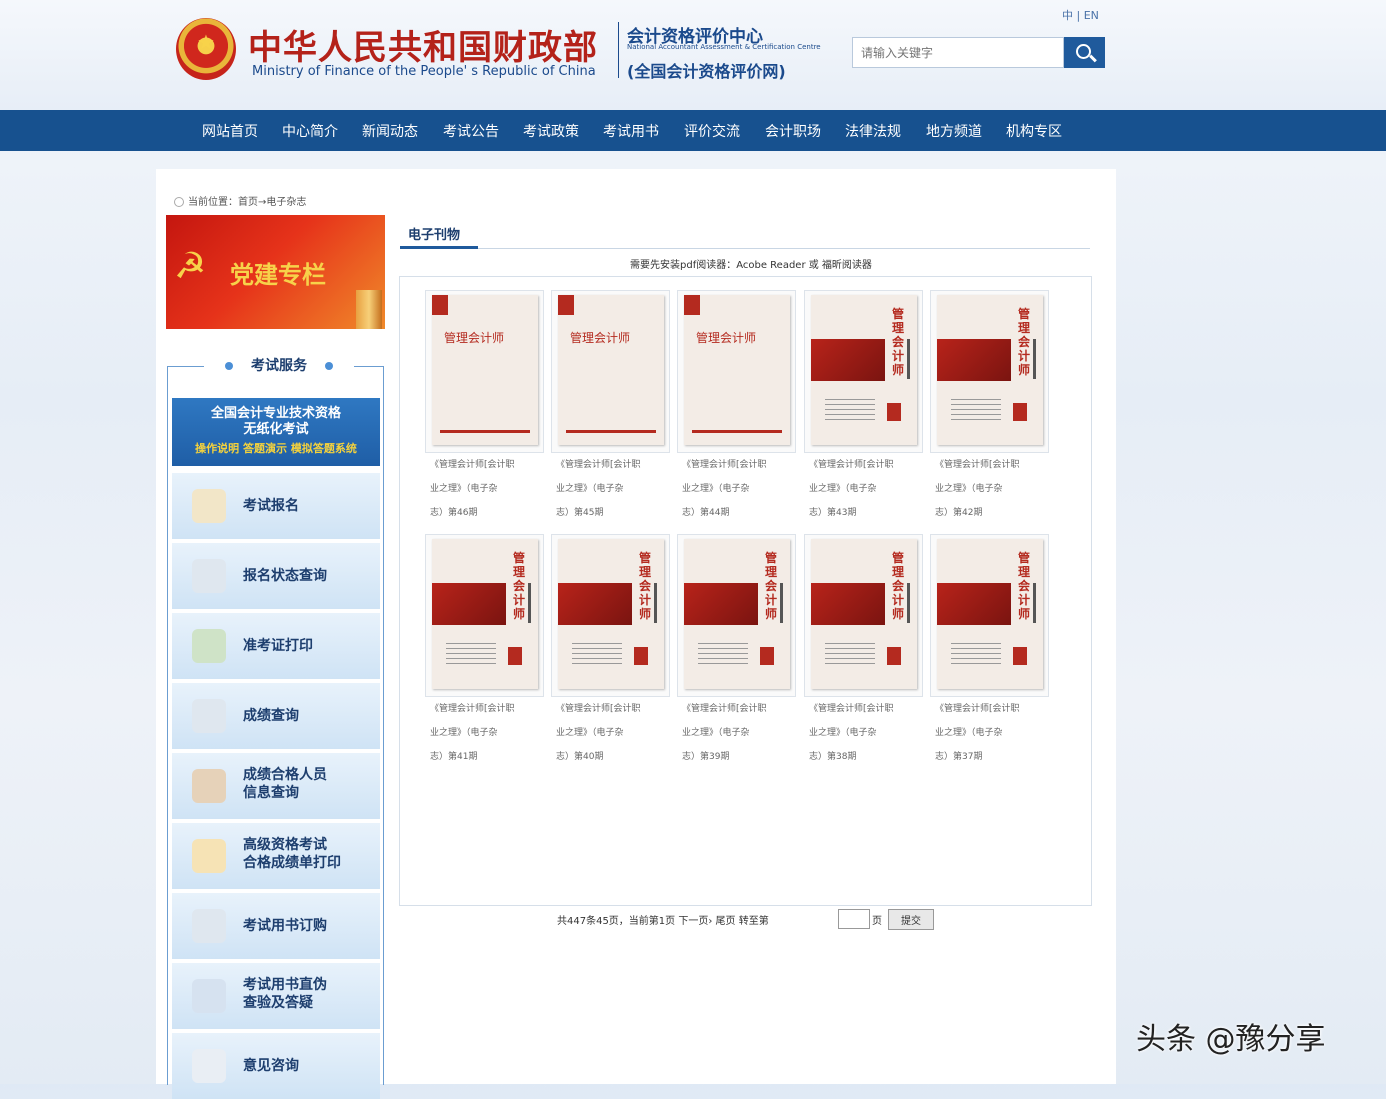 This screenshot has width=1386, height=1099. Describe the element at coordinates (751, 263) in the screenshot. I see `pdf-reader-notice: 需要先安装pdf阅读器：Acobe Reader 或 福昕阅读器` at that location.